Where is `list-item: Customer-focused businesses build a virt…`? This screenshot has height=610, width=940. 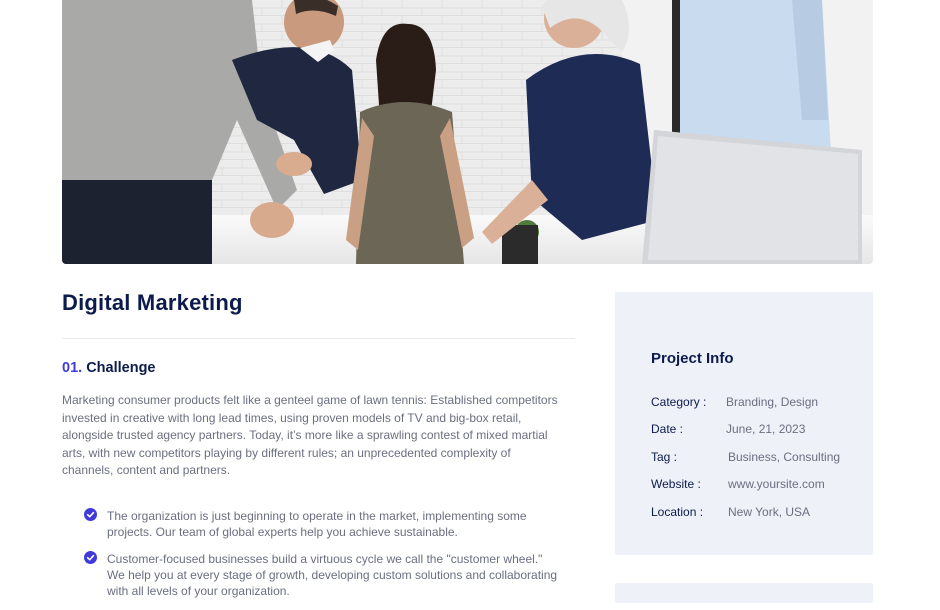
list-item: Customer-focused businesses build a virt… is located at coordinates (322, 575).